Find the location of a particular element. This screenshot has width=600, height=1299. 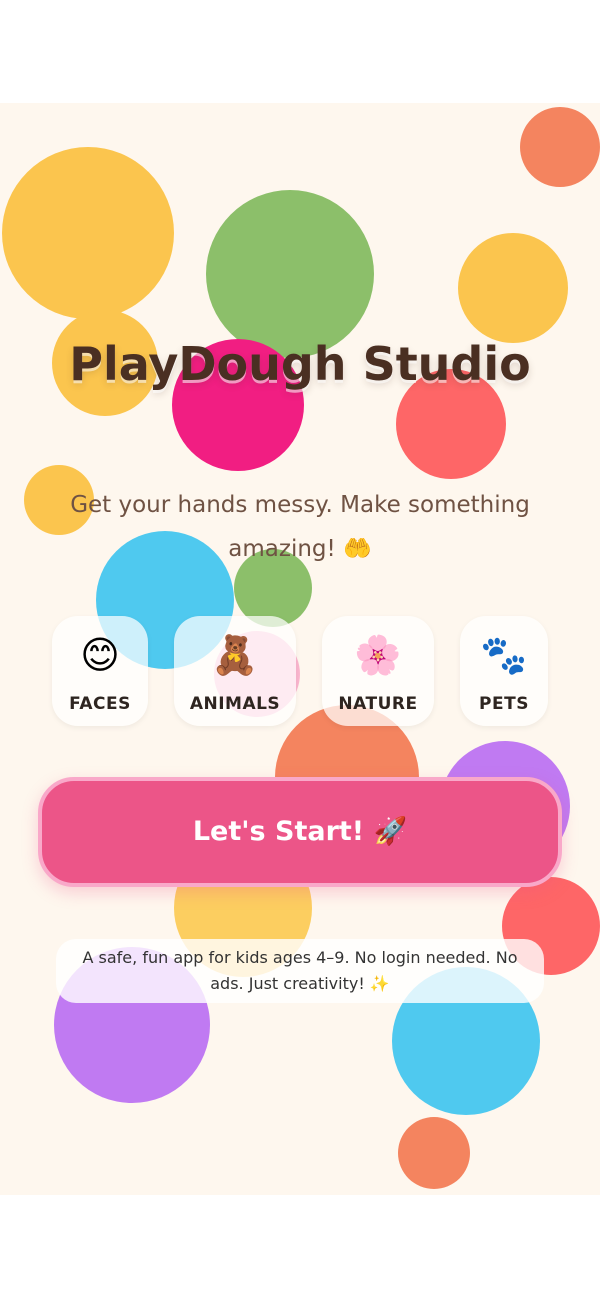

paw-prints-icon: 🐾 is located at coordinates (504, 655).